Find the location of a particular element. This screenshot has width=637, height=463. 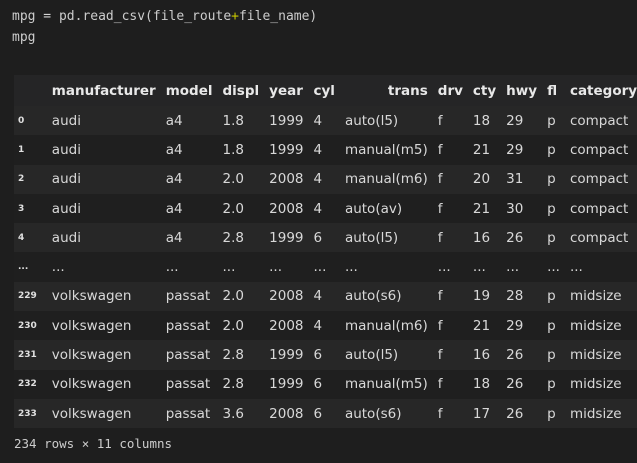

table-cell: audi is located at coordinates (66, 179).